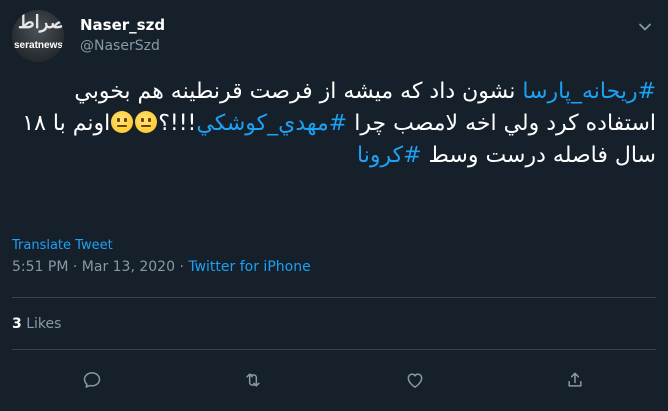  Describe the element at coordinates (40, 267) in the screenshot. I see `tweet-time: 5:51 PM` at that location.